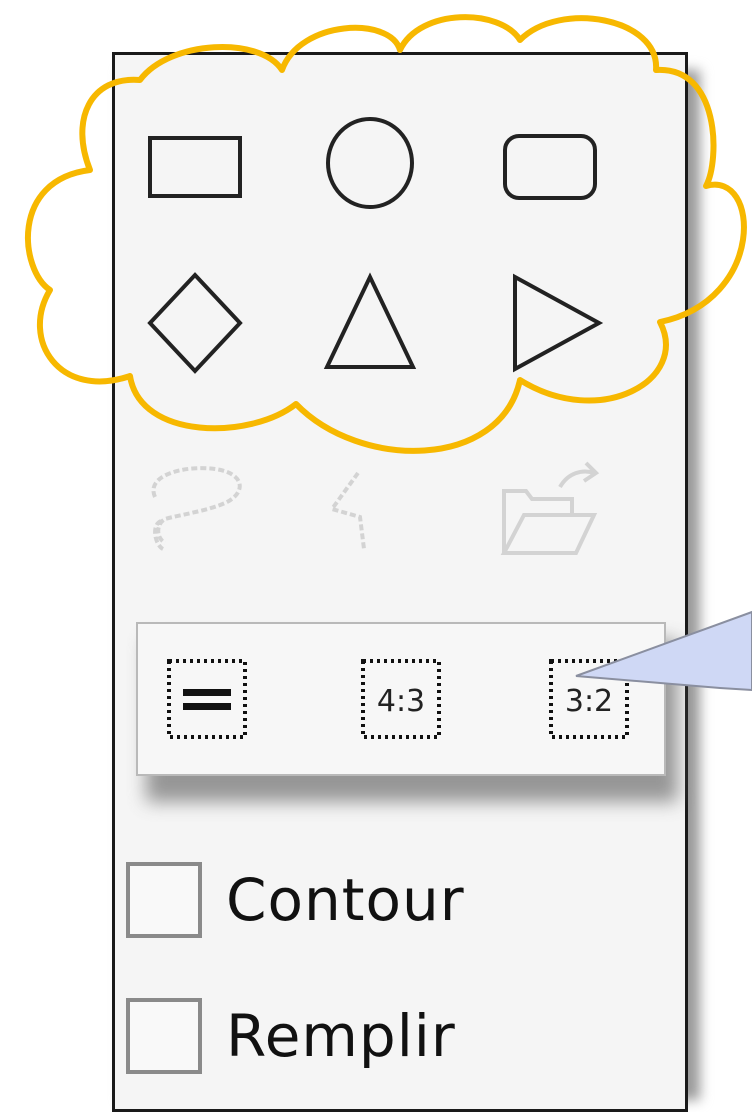 This screenshot has height=1112, width=752. I want to click on contour-label: Contour, so click(345, 900).